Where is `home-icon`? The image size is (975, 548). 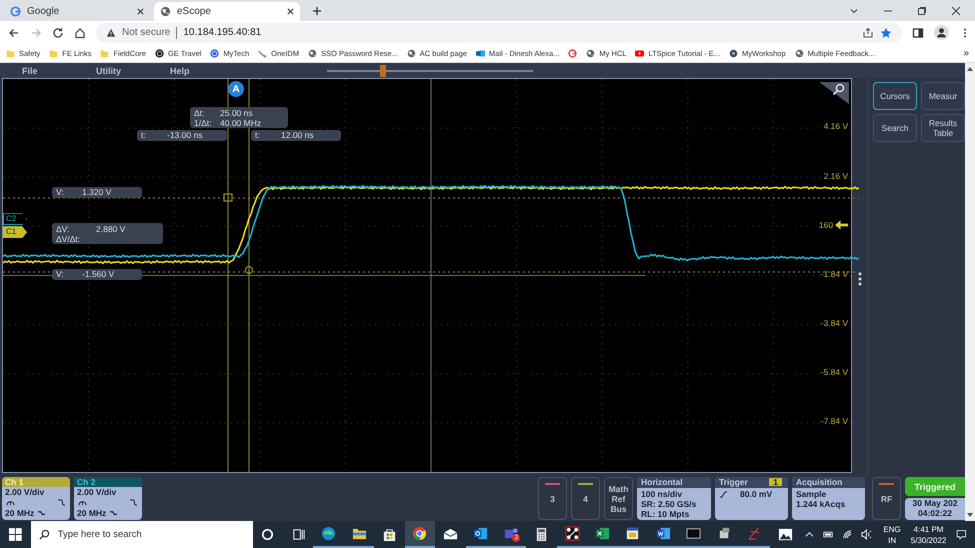 home-icon is located at coordinates (80, 32).